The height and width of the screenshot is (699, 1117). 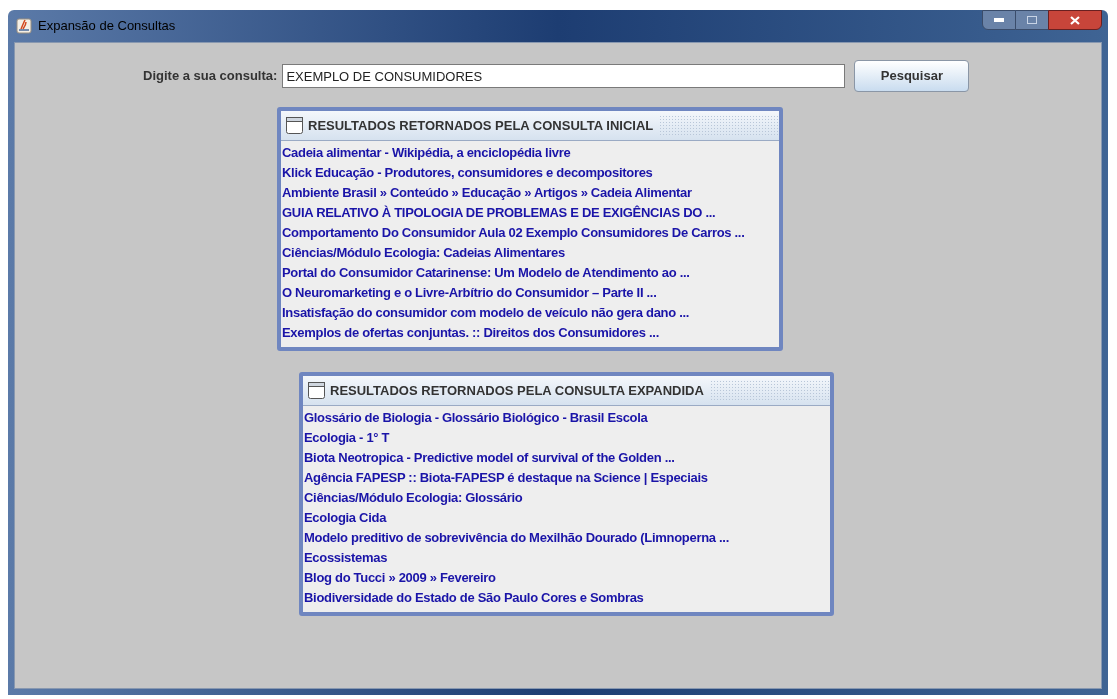 What do you see at coordinates (481, 125) in the screenshot?
I see `panel-title: RESULTADOS RETORNADOS PELA CONSULTA INICIAL` at bounding box center [481, 125].